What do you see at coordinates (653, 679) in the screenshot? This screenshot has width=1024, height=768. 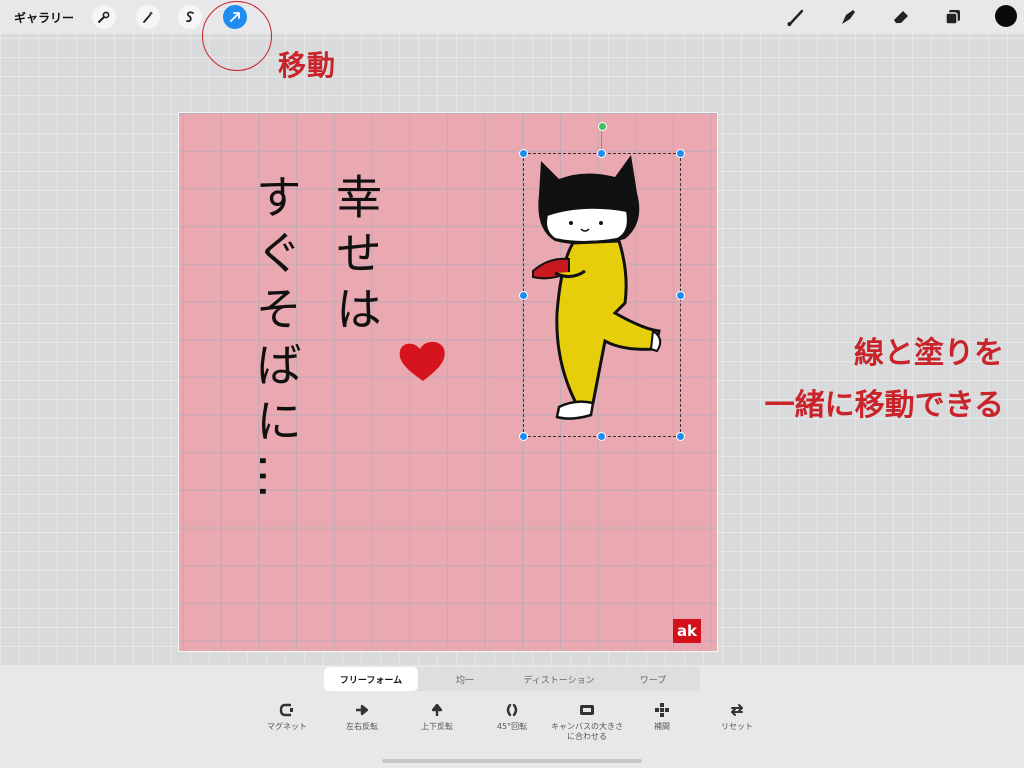 I see `tab-warp: ワープ` at bounding box center [653, 679].